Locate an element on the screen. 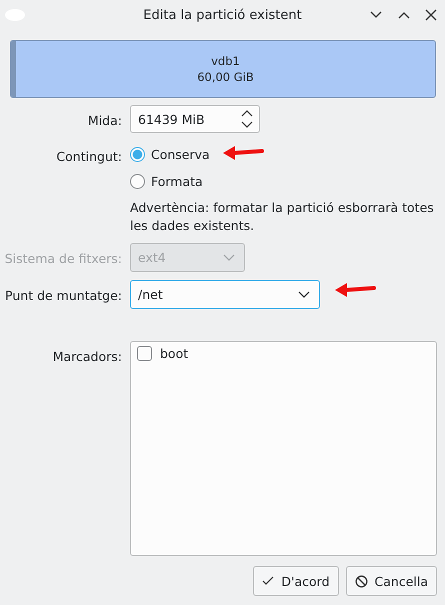 Image resolution: width=445 pixels, height=605 pixels. warning-text: Advertència: formatar la partició esborrarà totes les dades existents. is located at coordinates (282, 217).